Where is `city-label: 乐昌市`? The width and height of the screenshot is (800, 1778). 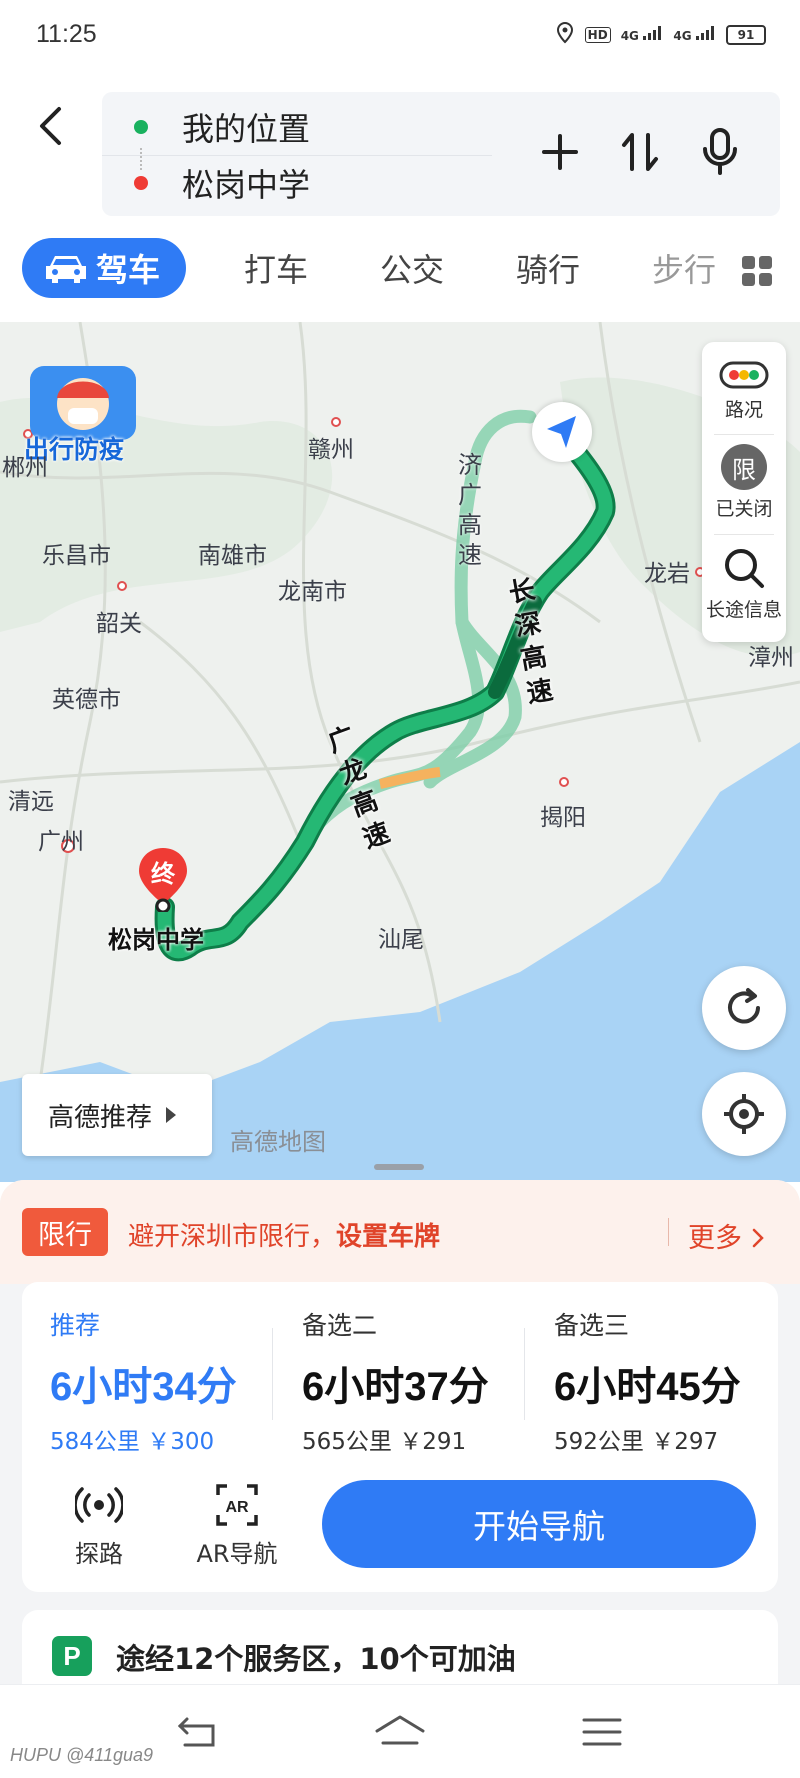 city-label: 乐昌市 is located at coordinates (76, 556).